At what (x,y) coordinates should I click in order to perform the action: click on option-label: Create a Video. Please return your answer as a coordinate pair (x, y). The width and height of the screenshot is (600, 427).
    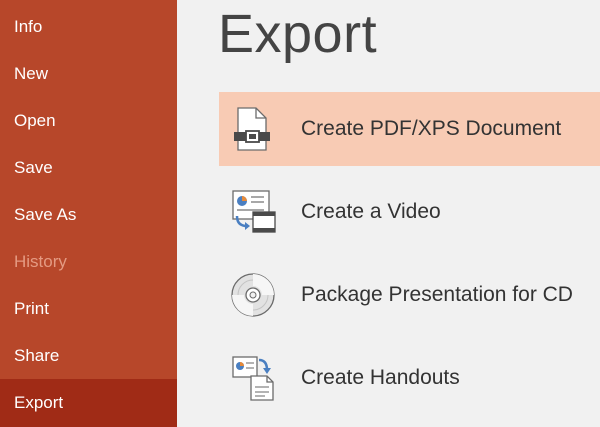
    Looking at the image, I should click on (371, 211).